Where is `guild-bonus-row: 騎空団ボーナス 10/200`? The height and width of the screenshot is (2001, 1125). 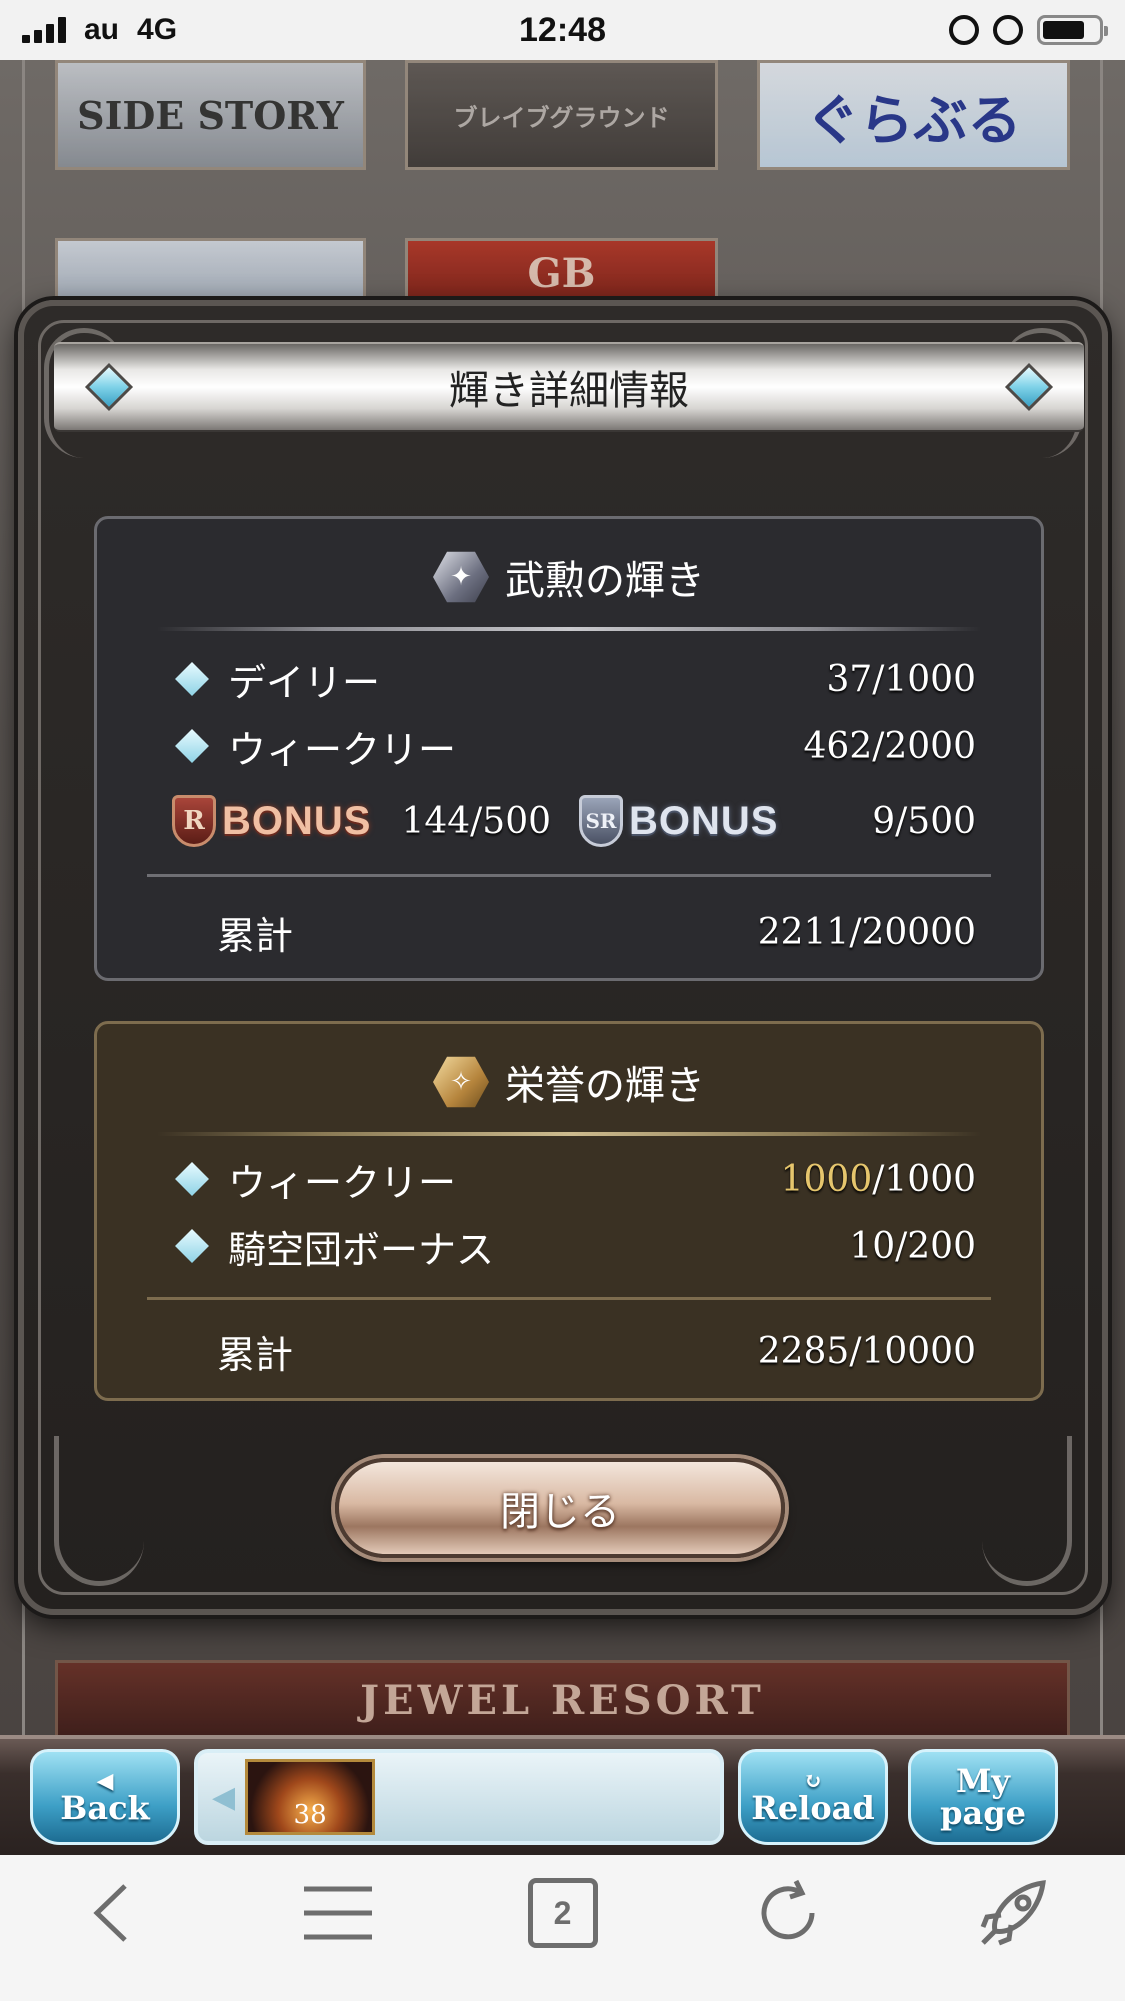 guild-bonus-row: 騎空団ボーナス 10/200 is located at coordinates (574, 1246).